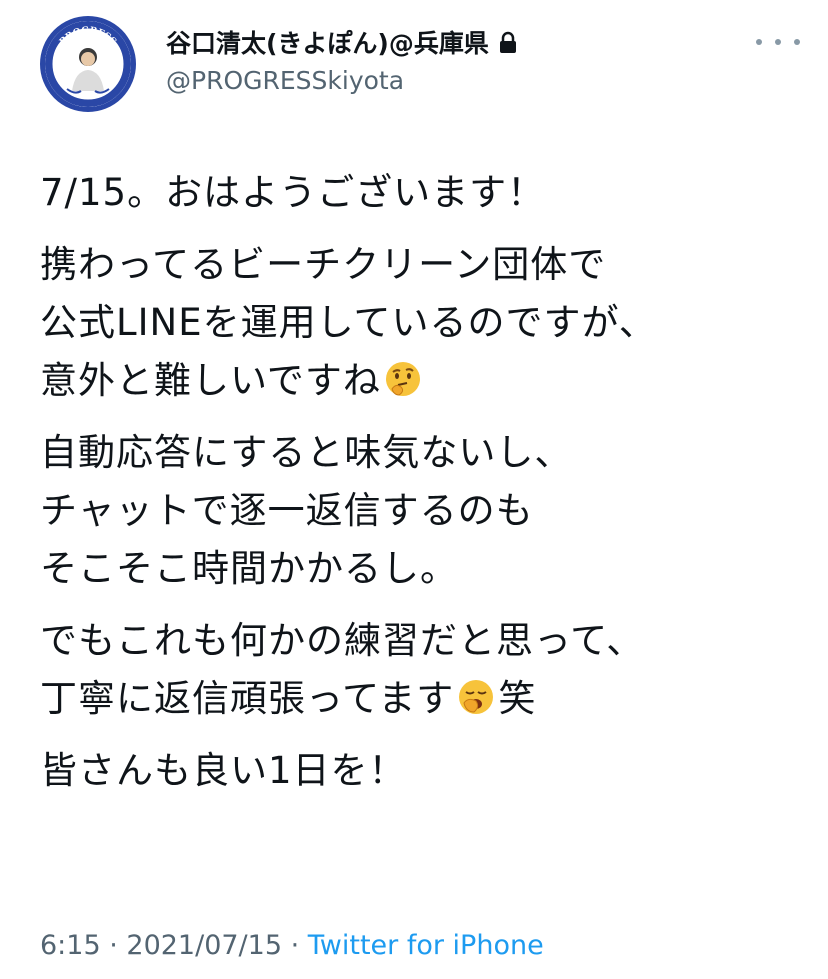 The image size is (828, 979). I want to click on tweet-line-with-emoji: 意外と難しいですね, so click(420, 381).